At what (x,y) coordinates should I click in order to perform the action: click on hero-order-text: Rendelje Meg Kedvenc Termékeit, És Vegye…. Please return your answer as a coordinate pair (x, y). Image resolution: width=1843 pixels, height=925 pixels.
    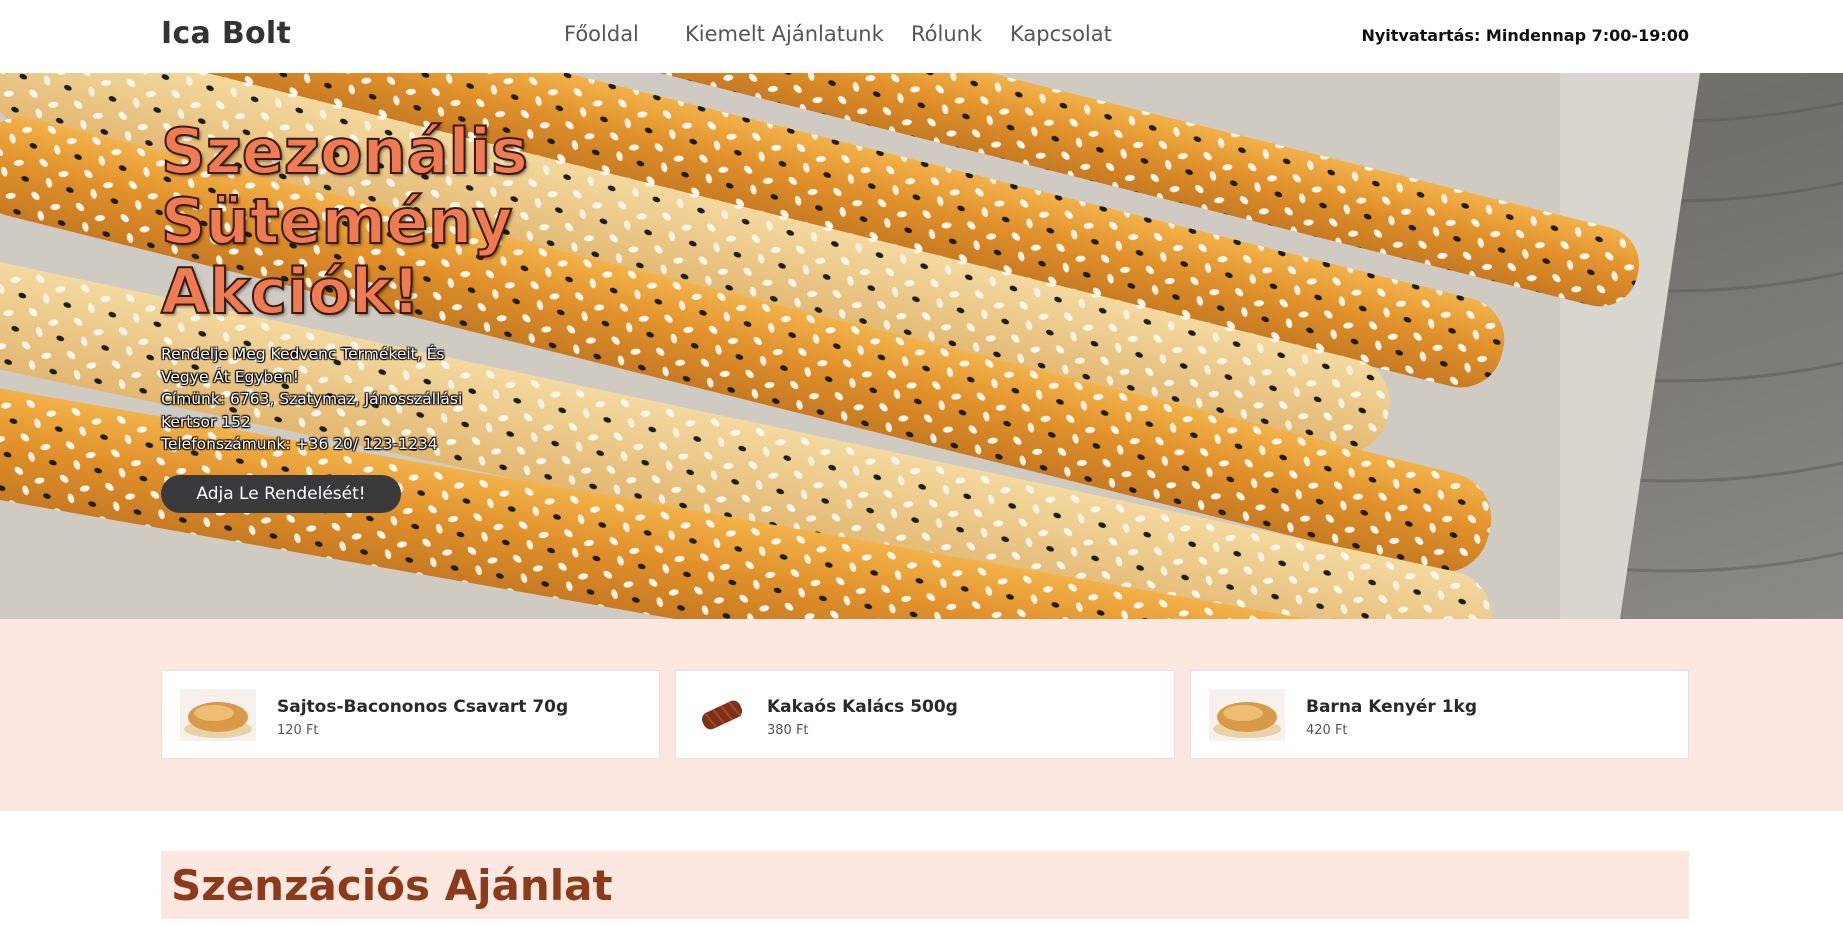
    Looking at the image, I should click on (303, 365).